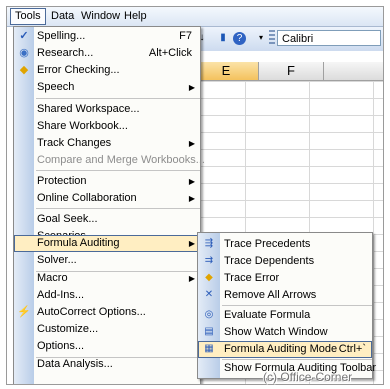 This screenshot has width=390, height=389. I want to click on evaluate-formula-label: Evaluate Formula, so click(267, 315).